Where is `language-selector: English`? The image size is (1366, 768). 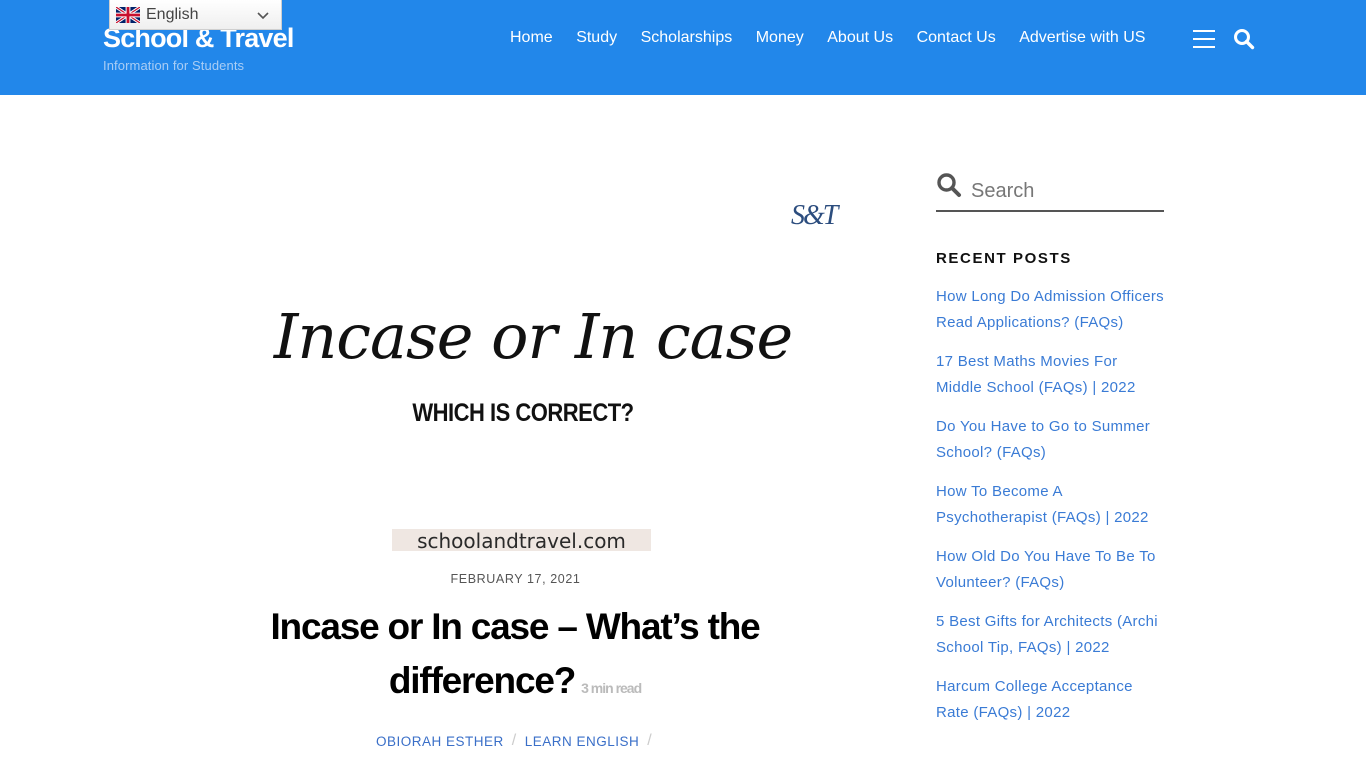
language-selector: English is located at coordinates (195, 15).